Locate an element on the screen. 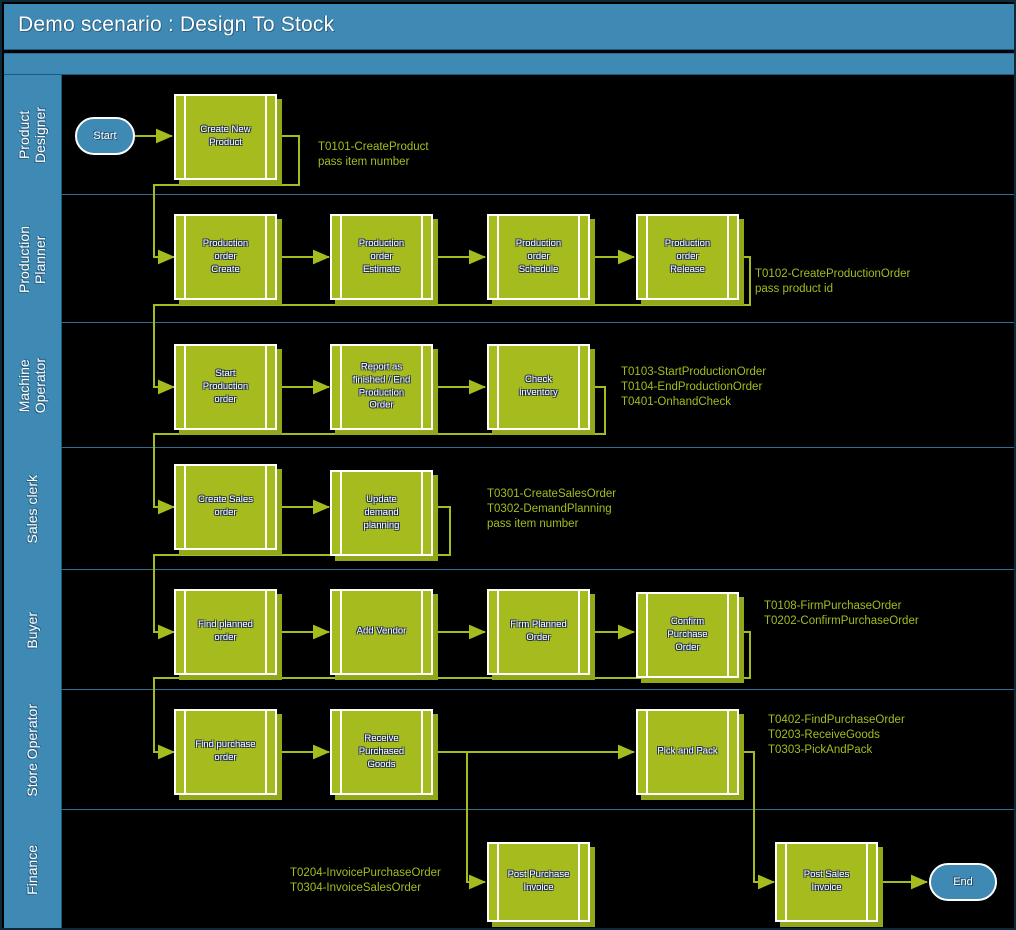 The height and width of the screenshot is (930, 1016). node-add-vendor: Add Vendor is located at coordinates (381, 632).